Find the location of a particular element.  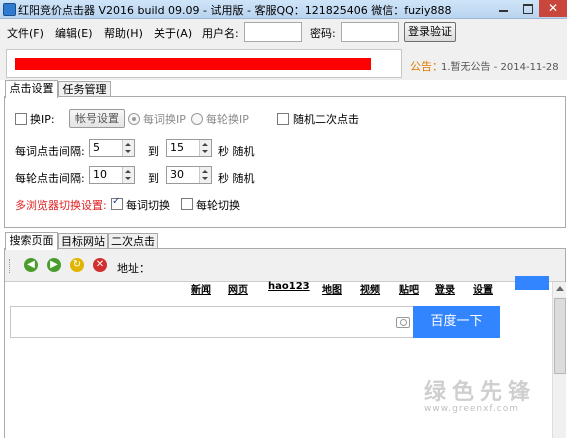

tab-second-click: 二次点击 is located at coordinates (133, 241).